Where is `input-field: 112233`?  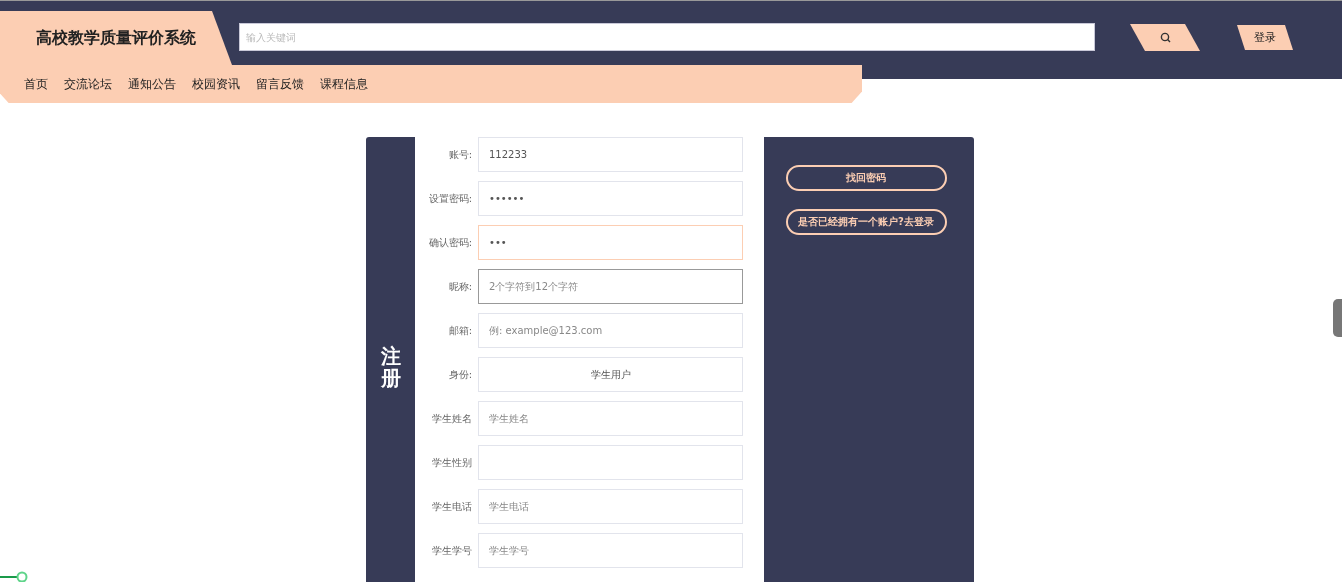 input-field: 112233 is located at coordinates (610, 154).